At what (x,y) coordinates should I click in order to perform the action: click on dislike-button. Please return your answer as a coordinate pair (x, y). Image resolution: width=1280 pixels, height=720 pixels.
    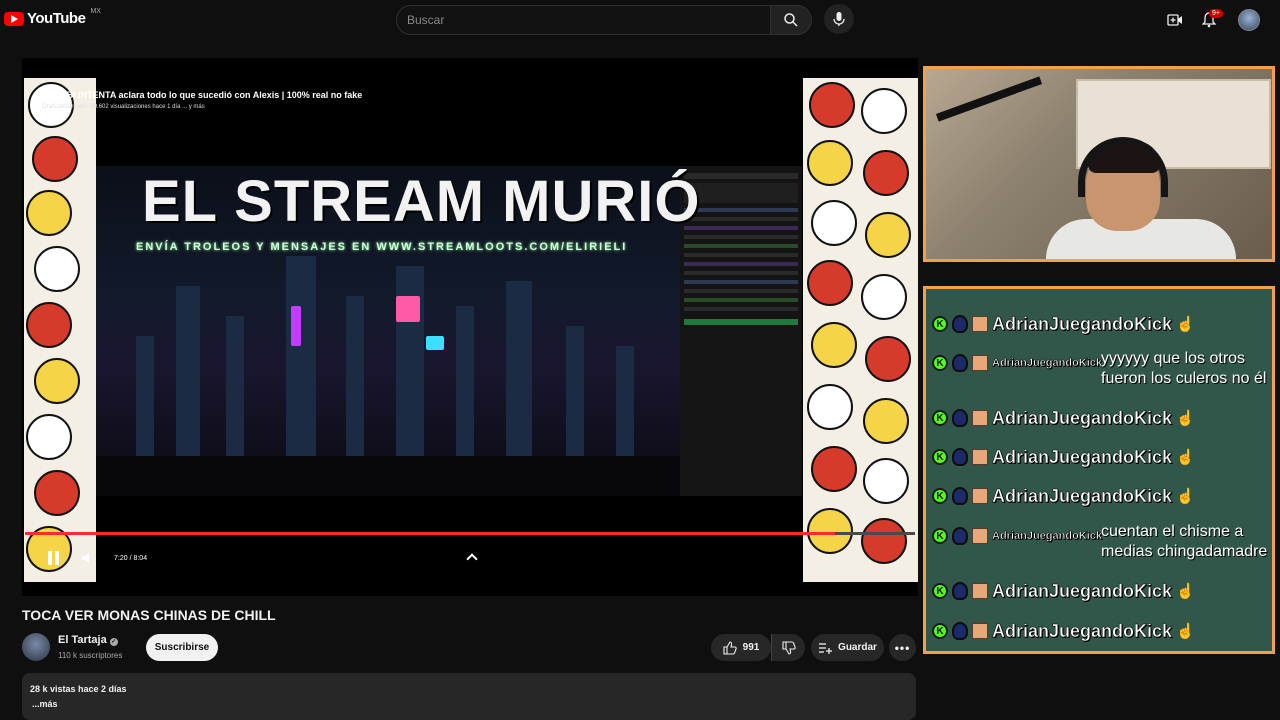
    Looking at the image, I should click on (788, 647).